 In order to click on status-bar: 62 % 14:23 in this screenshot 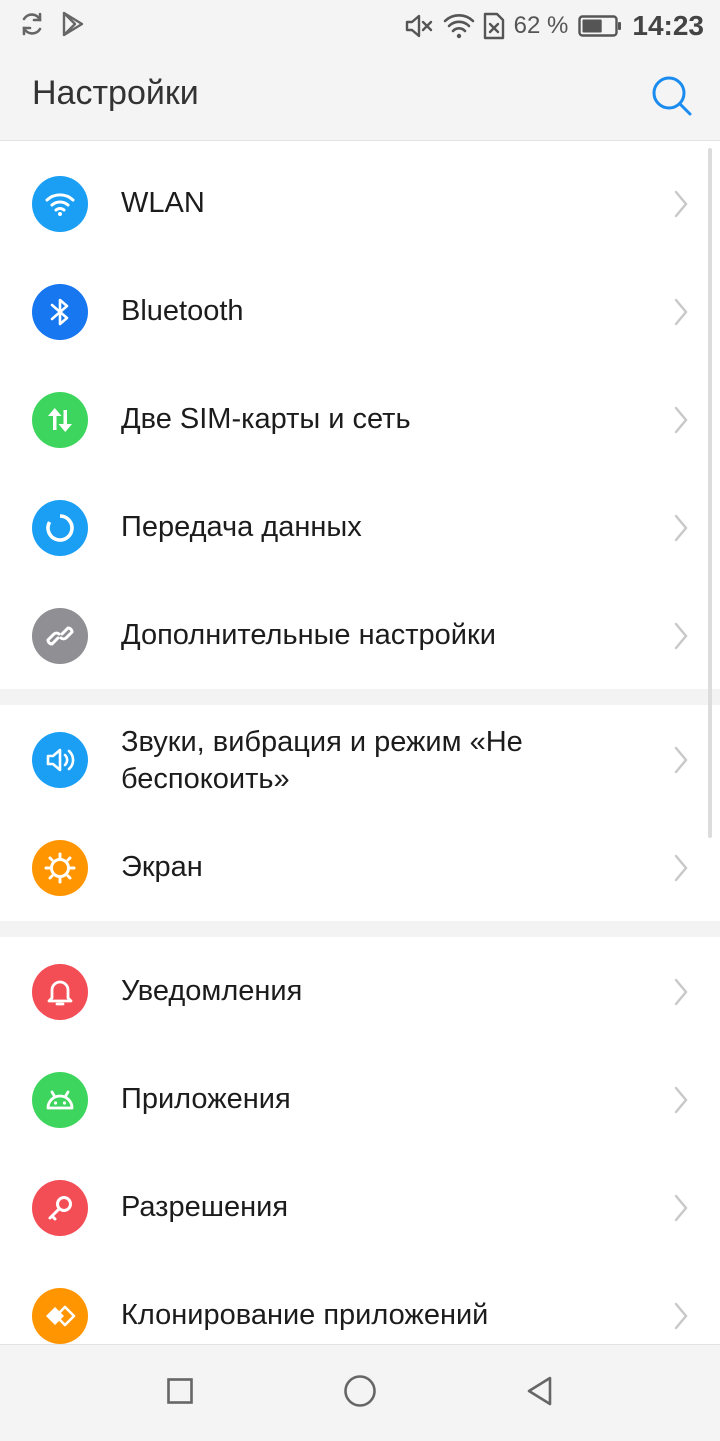, I will do `click(360, 26)`.